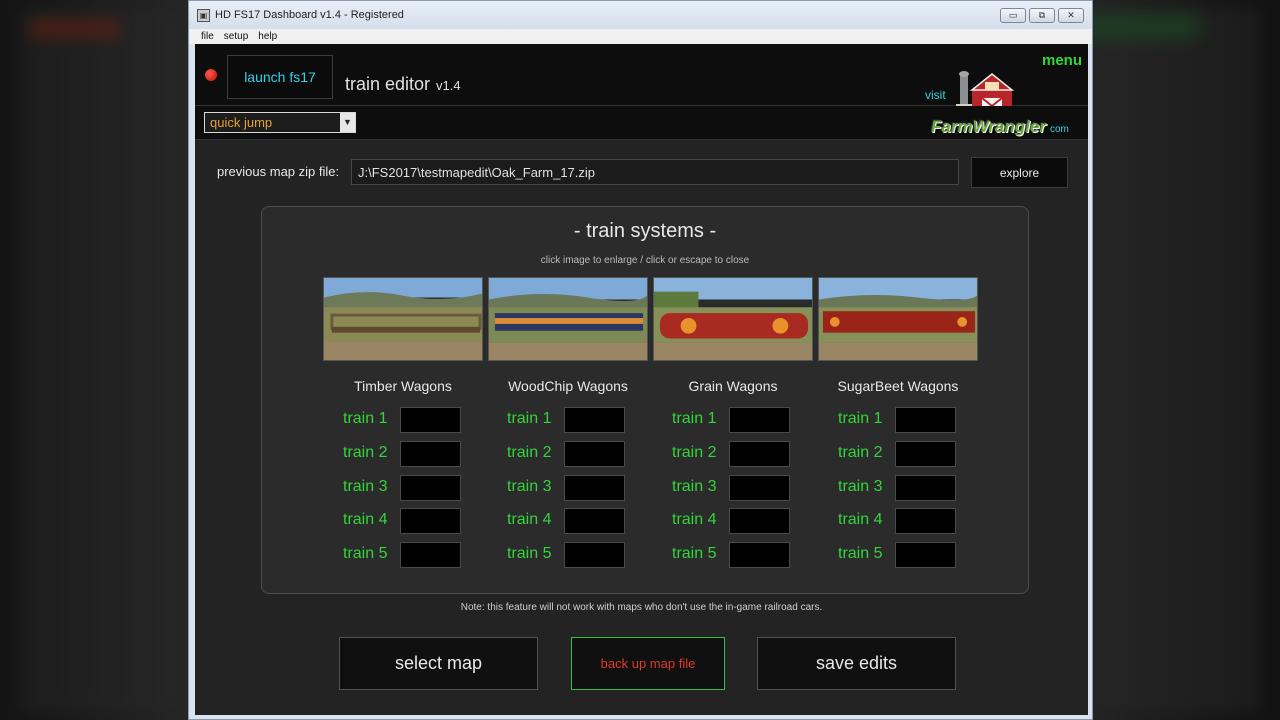 This screenshot has width=1280, height=720. Describe the element at coordinates (640, 36) in the screenshot. I see `menu-bar: file setup help` at that location.